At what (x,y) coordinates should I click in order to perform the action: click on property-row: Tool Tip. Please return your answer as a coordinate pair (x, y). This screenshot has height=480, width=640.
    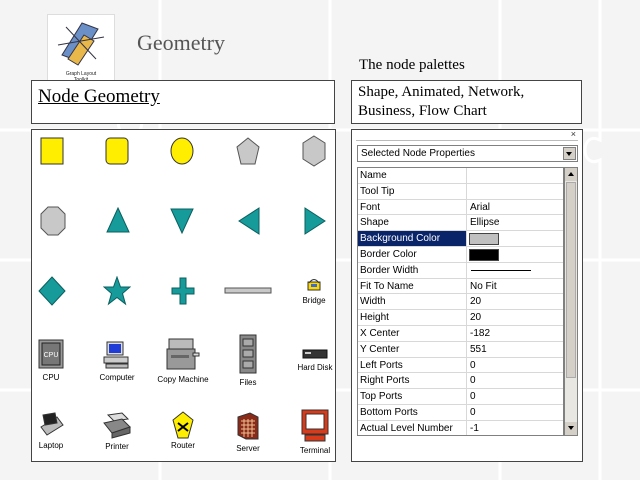
    Looking at the image, I should click on (460, 191).